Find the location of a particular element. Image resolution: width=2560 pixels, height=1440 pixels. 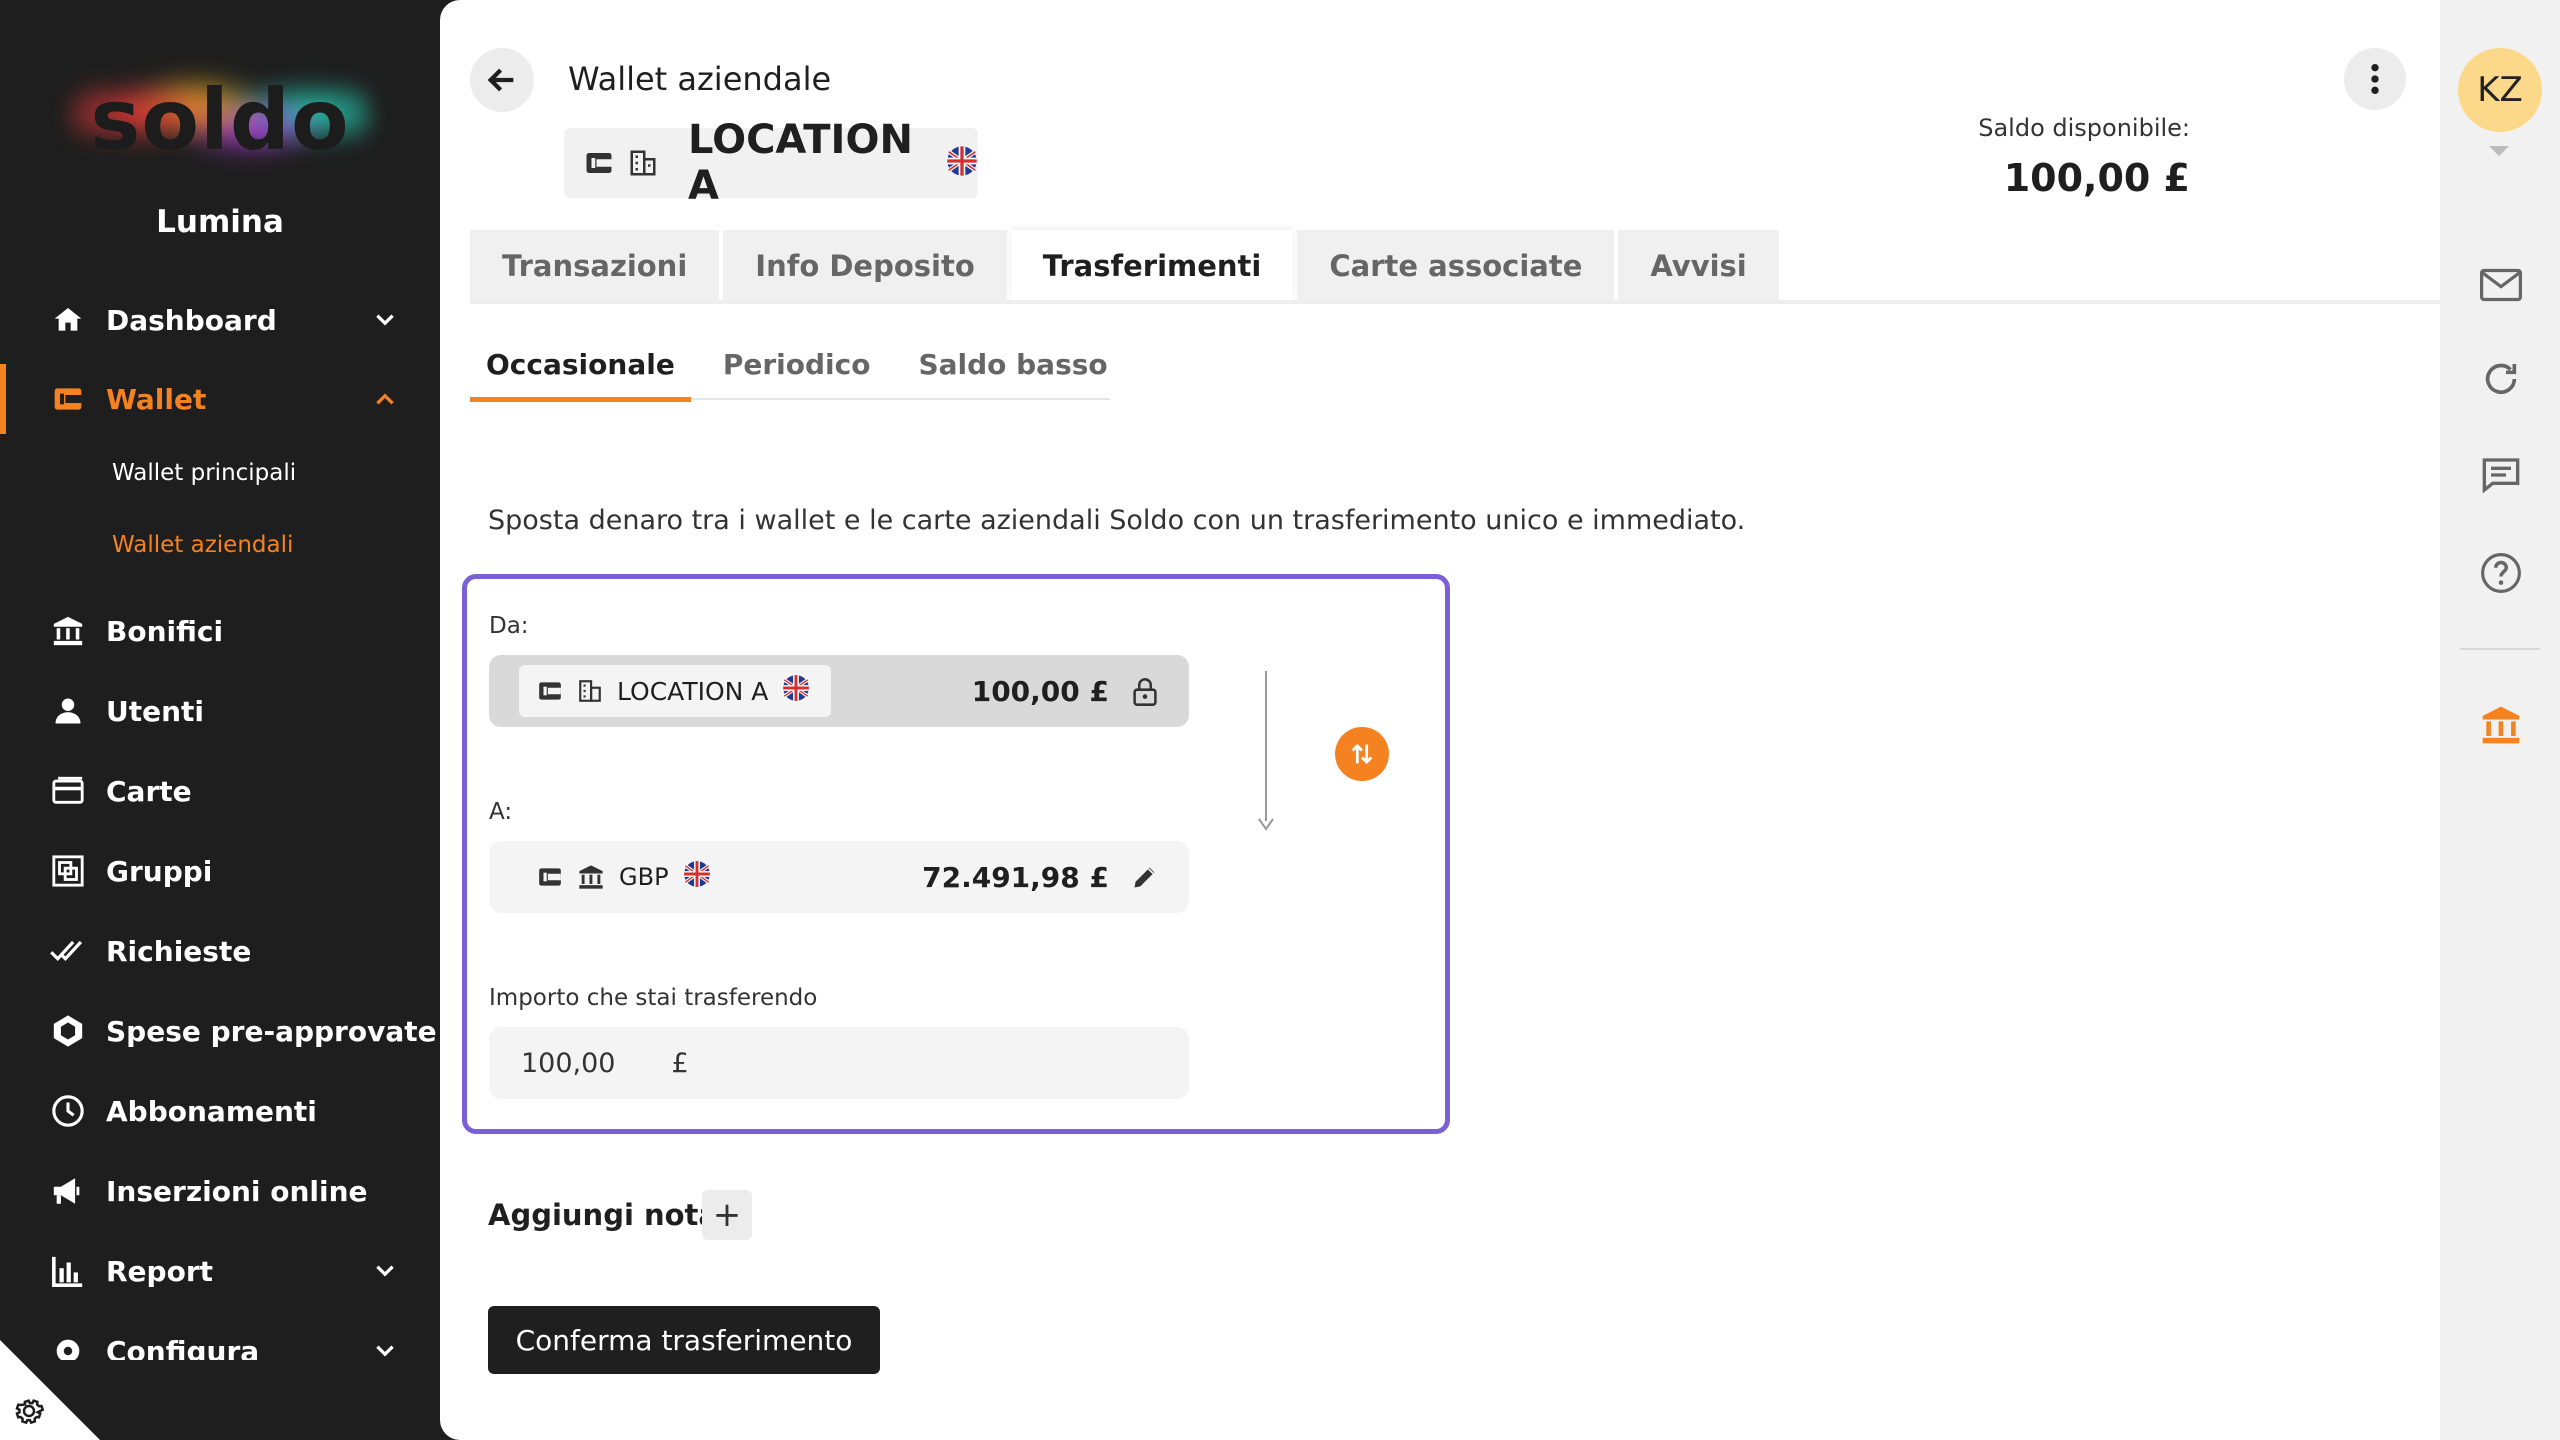

chat-icon is located at coordinates (2501, 475).